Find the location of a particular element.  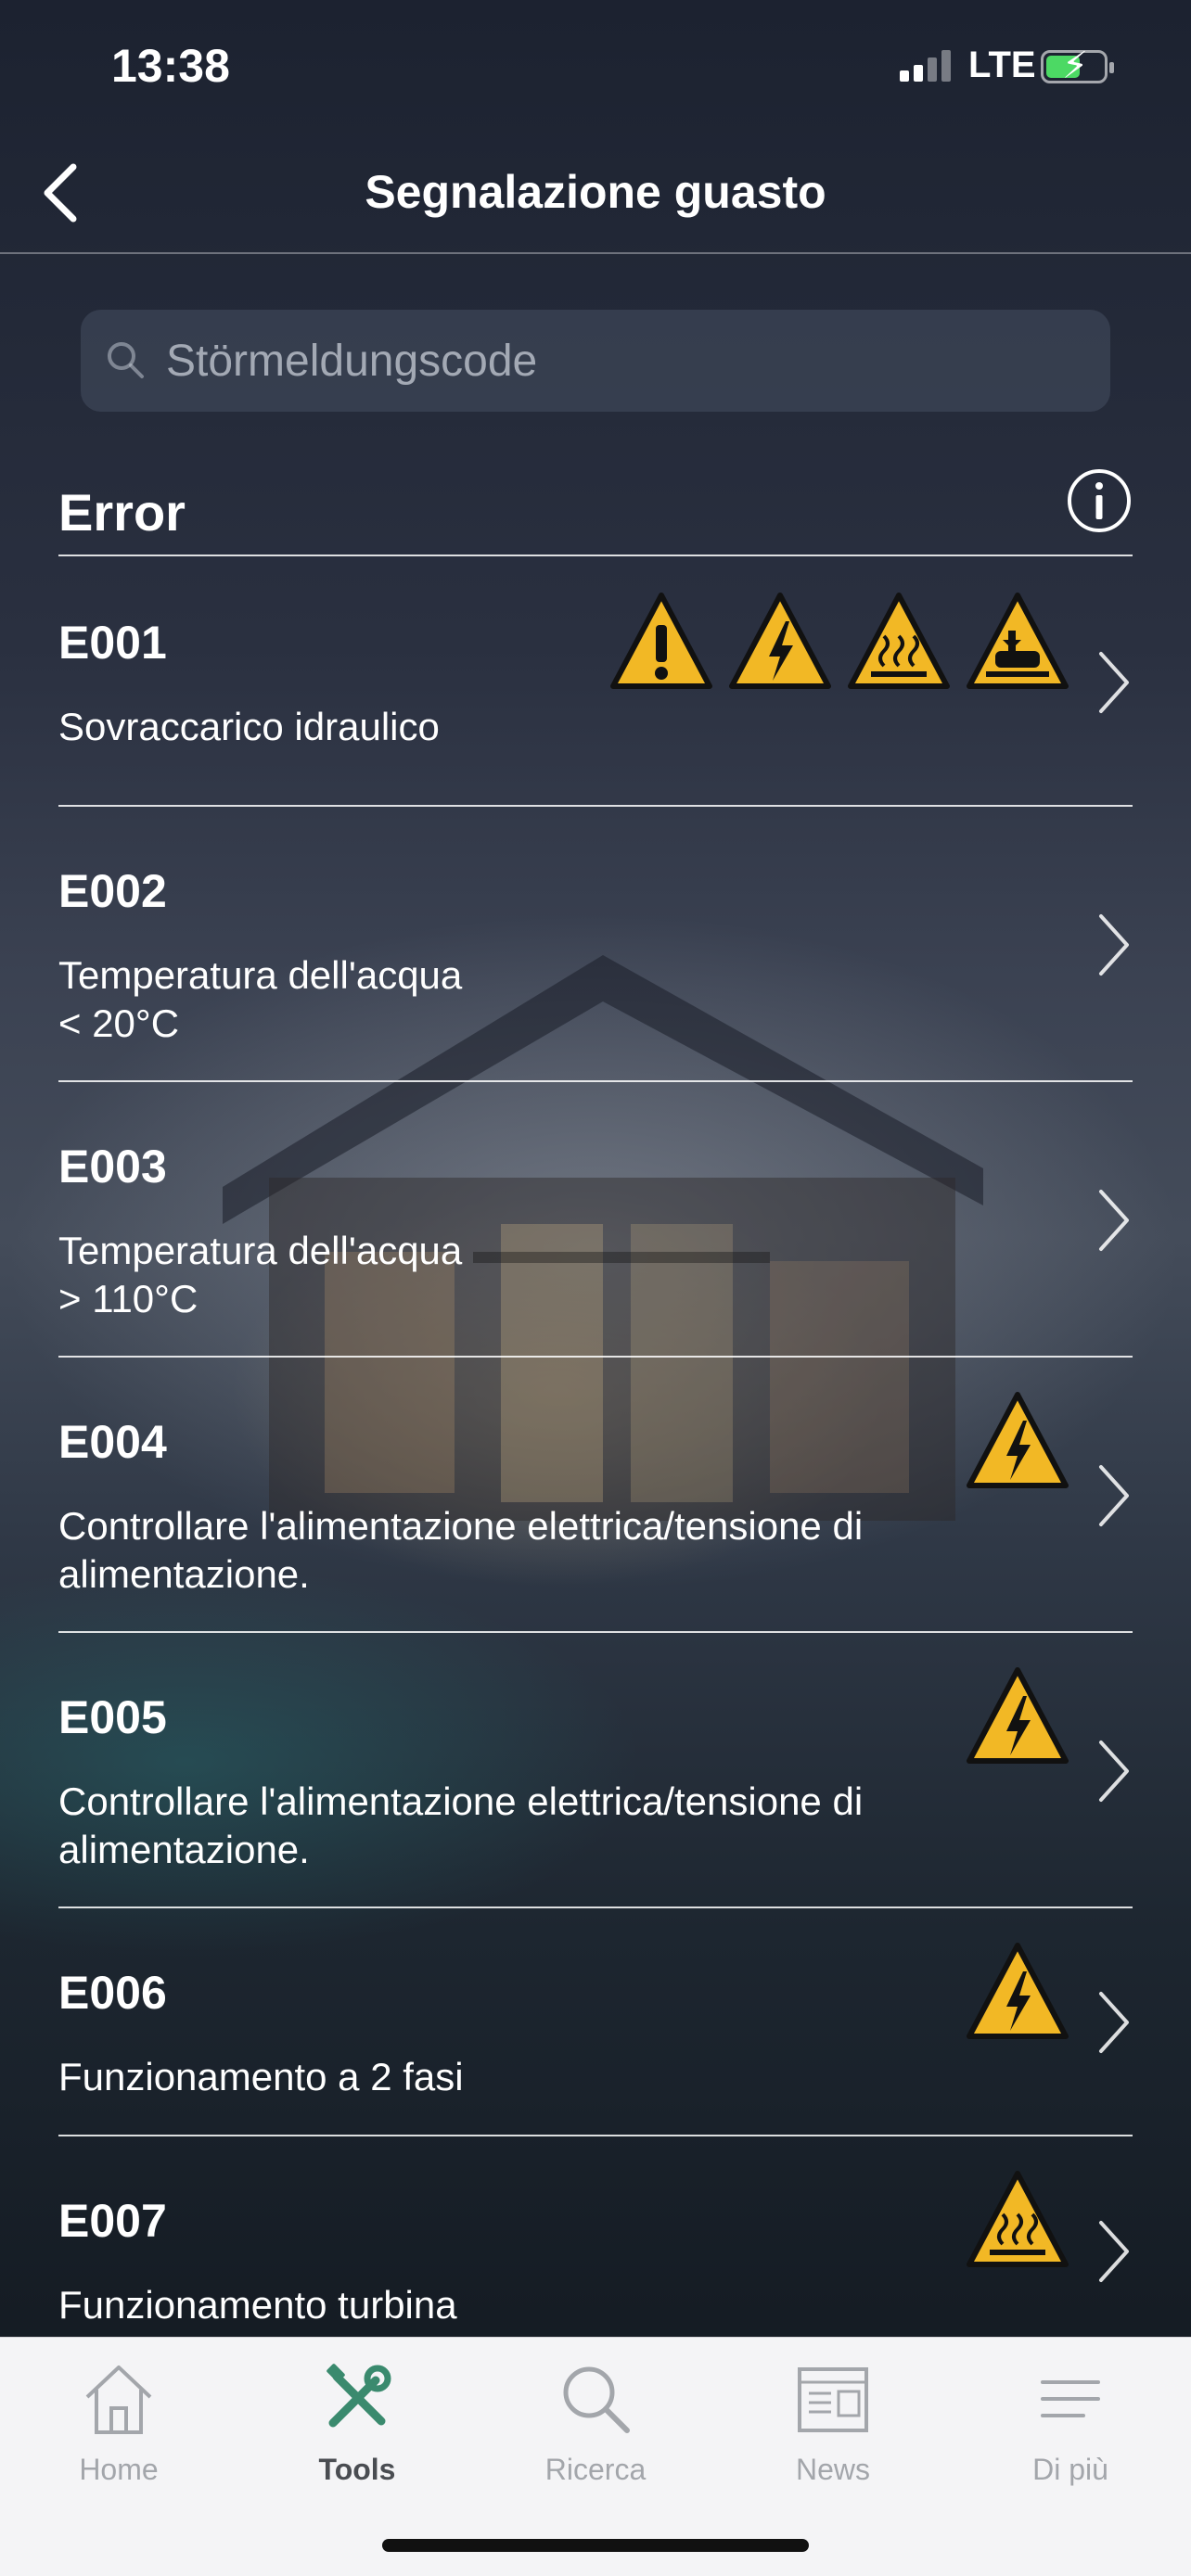

cellular-signal-icon is located at coordinates (925, 66).